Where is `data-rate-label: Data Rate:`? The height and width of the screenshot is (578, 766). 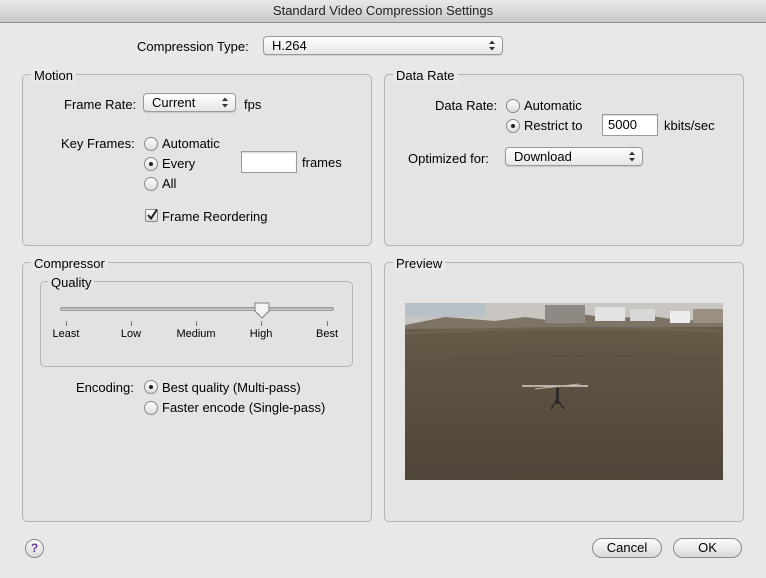 data-rate-label: Data Rate: is located at coordinates (466, 105).